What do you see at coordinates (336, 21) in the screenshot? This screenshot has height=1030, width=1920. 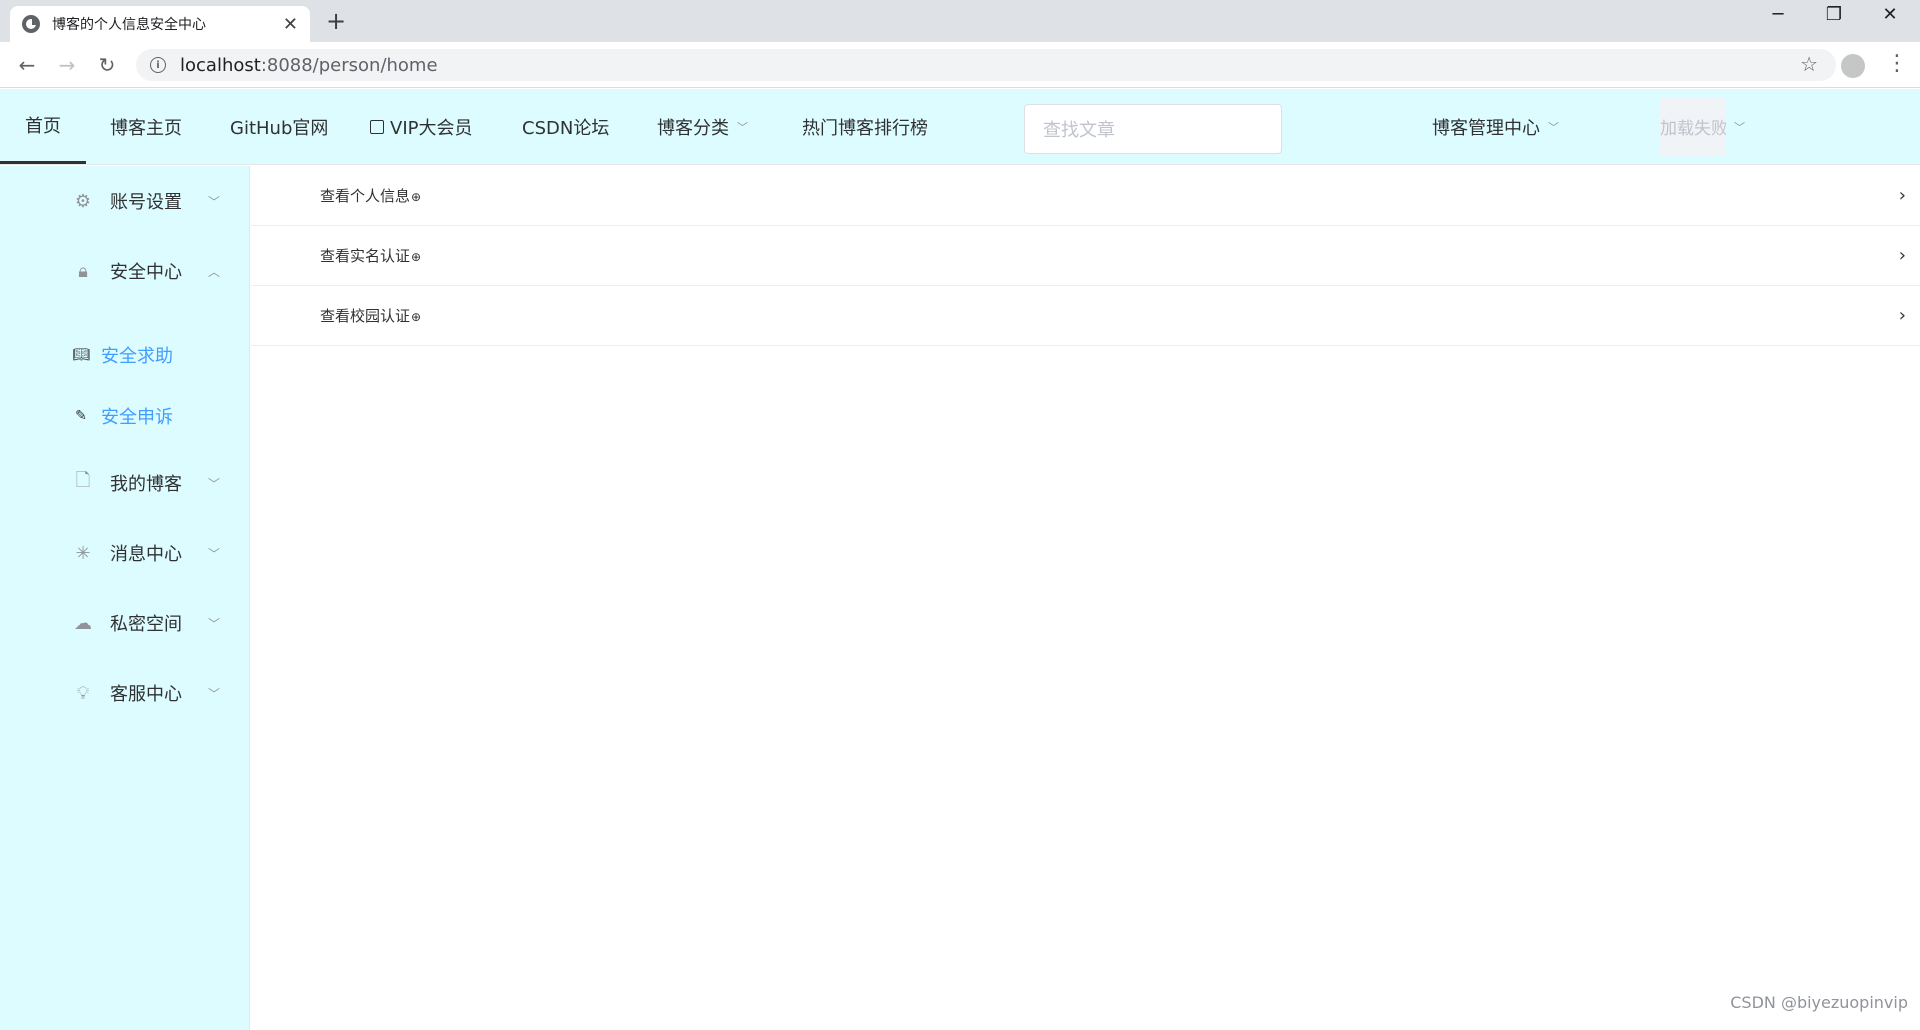 I see `new-tab-button: +` at bounding box center [336, 21].